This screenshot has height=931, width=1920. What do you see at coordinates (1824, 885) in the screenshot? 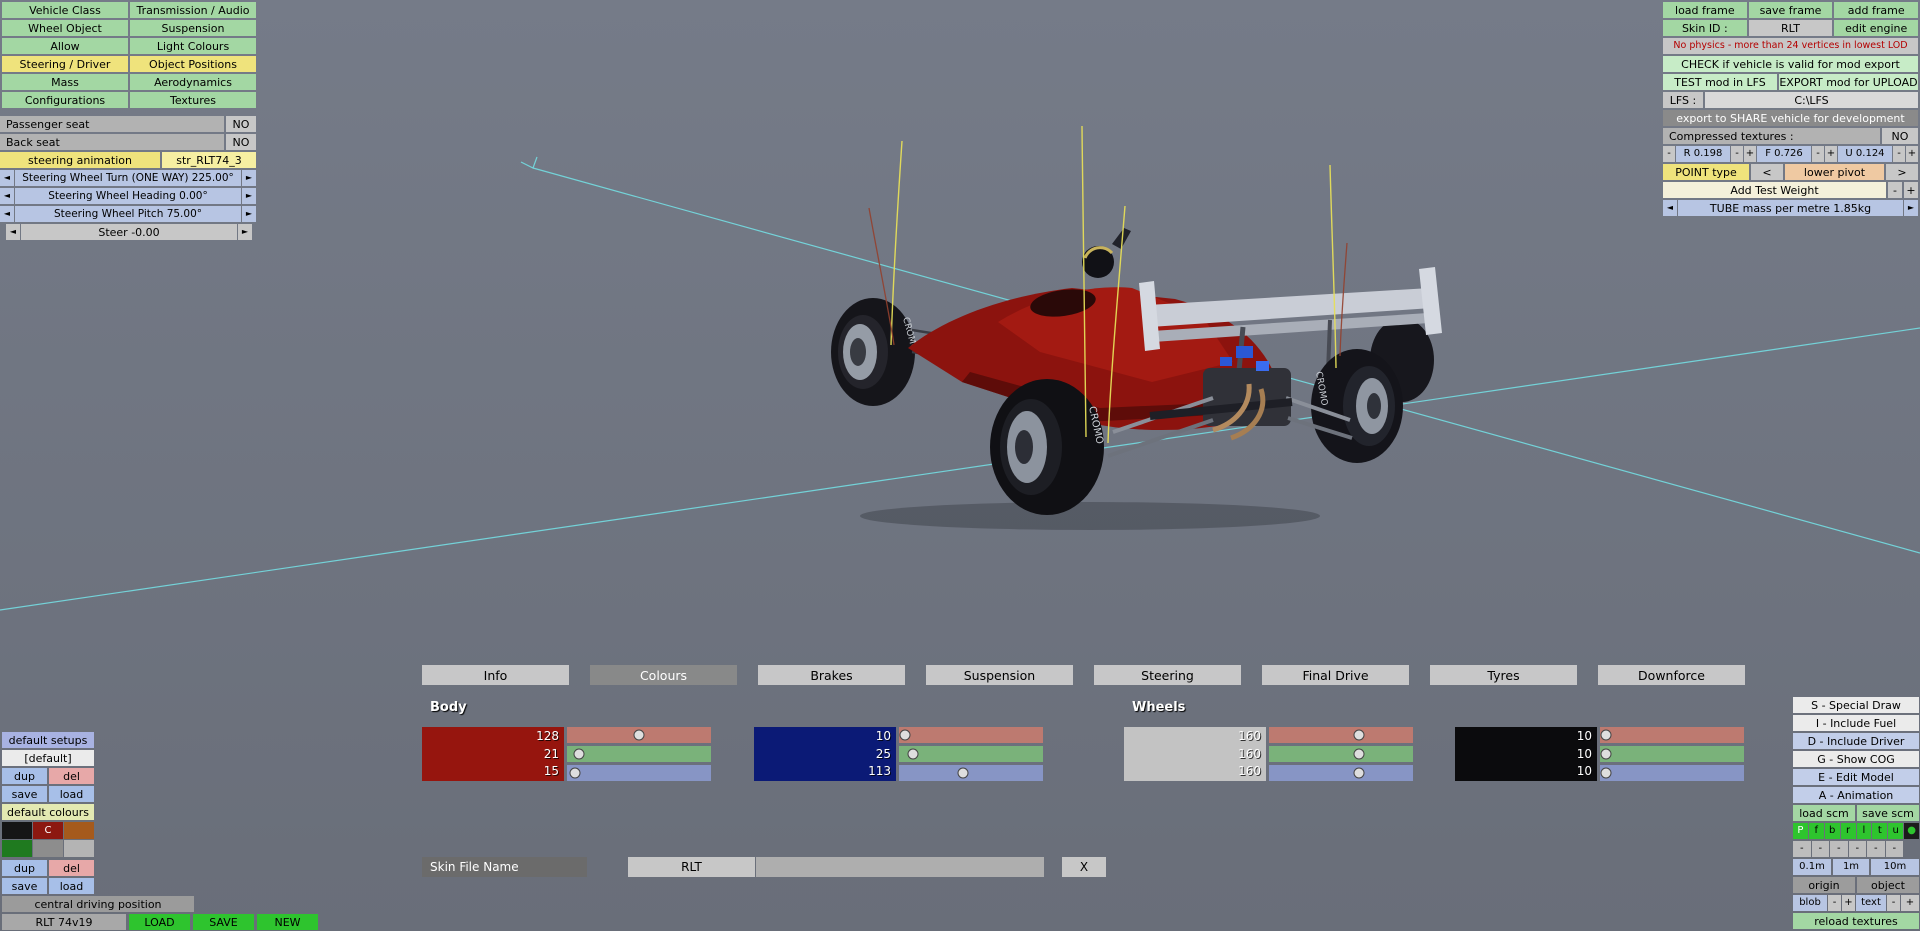
I see `origin-button: origin` at bounding box center [1824, 885].